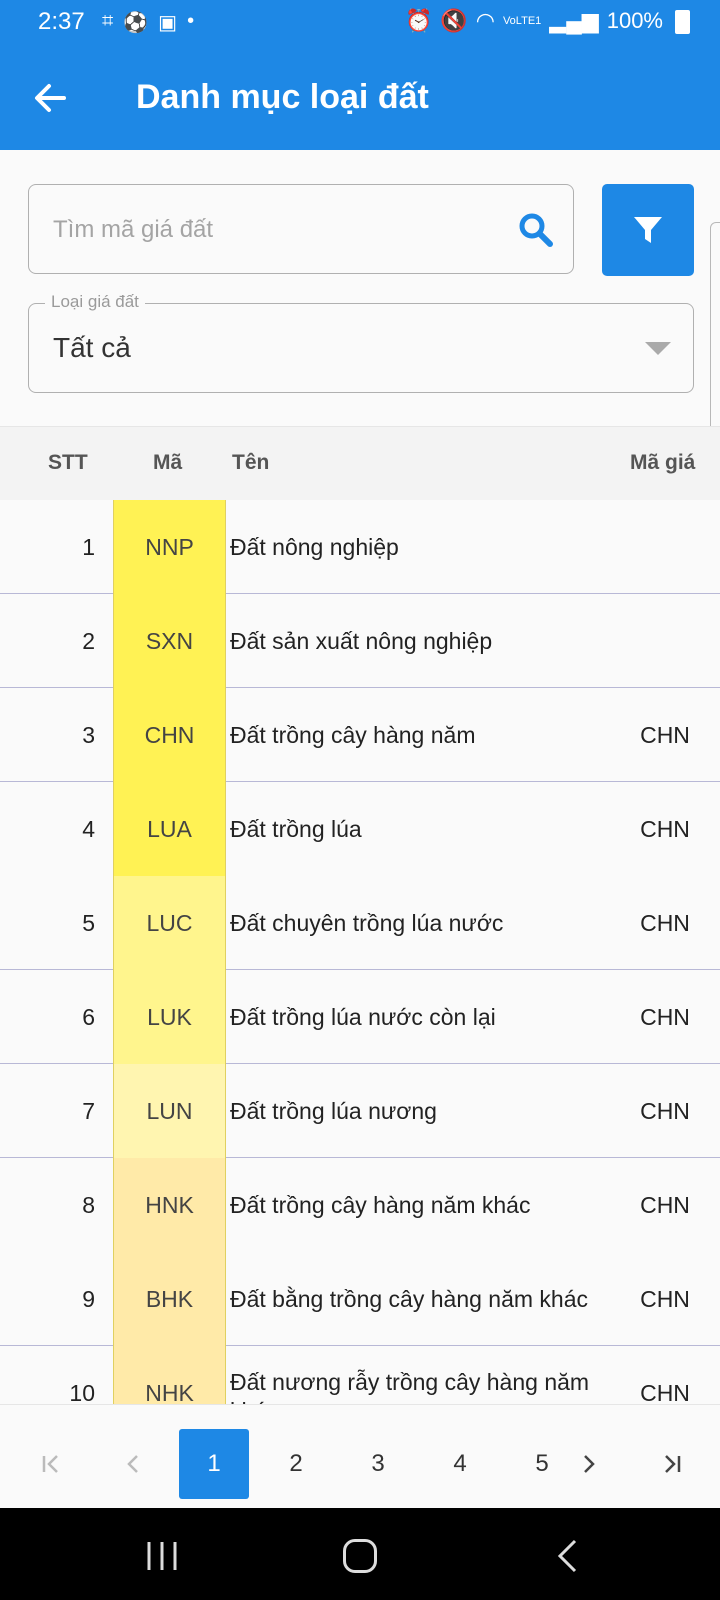 Image resolution: width=720 pixels, height=1600 pixels. Describe the element at coordinates (88, 1016) in the screenshot. I see `row-stt: 6` at that location.